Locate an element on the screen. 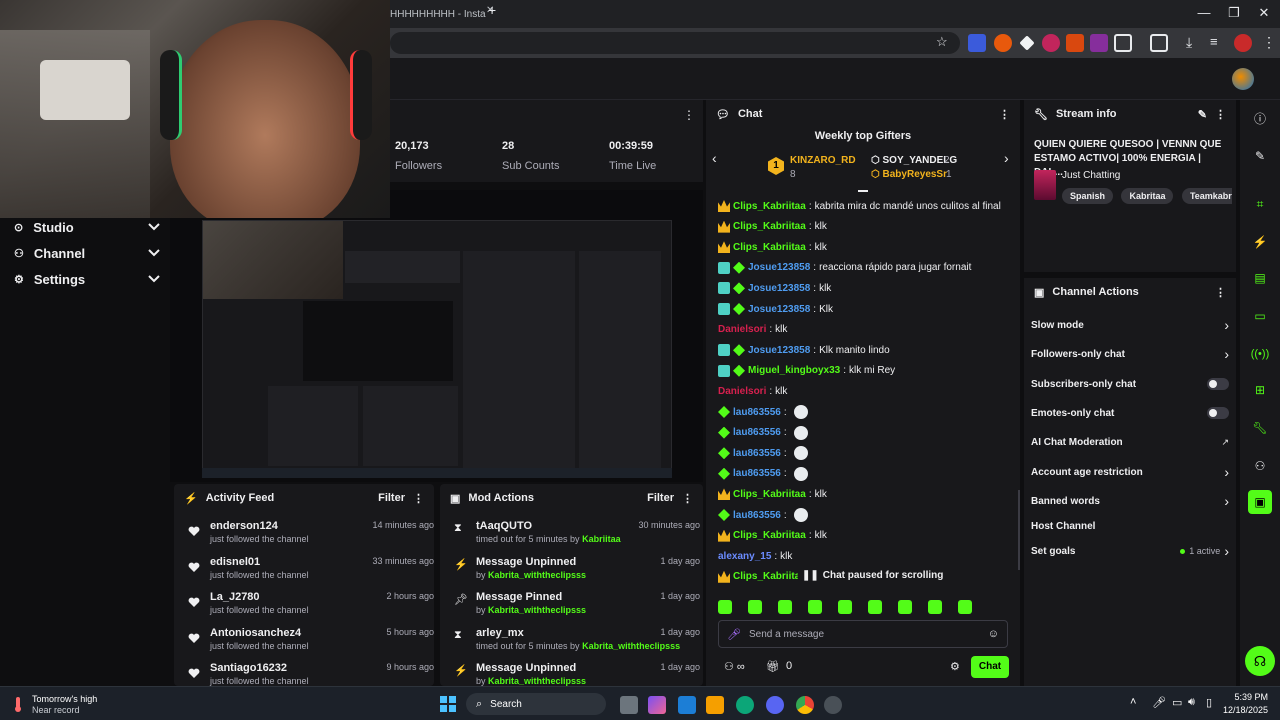 Image resolution: width=1280 pixels, height=720 pixels. capture-icon: ⌗ is located at coordinates (1260, 204).